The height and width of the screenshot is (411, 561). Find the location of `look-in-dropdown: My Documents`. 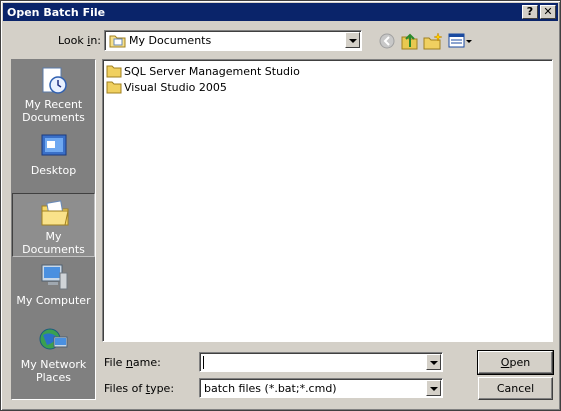

look-in-dropdown: My Documents is located at coordinates (233, 40).